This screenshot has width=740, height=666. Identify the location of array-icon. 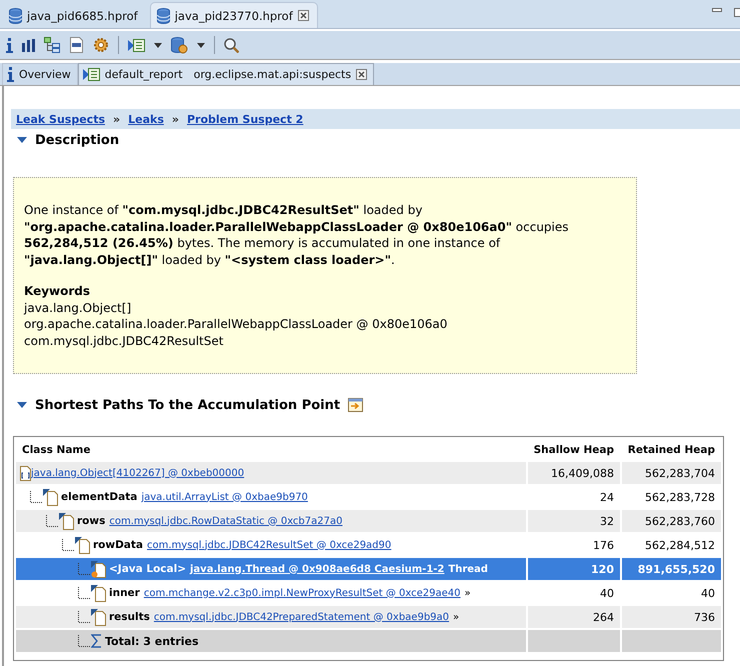
(25, 473).